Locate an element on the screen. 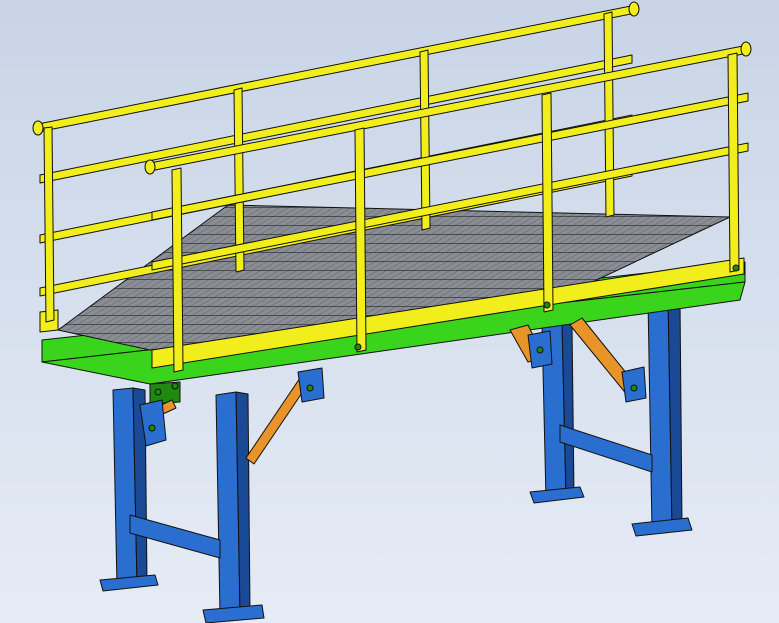 Image resolution: width=779 pixels, height=623 pixels. back-rail-cap-left is located at coordinates (38, 128).